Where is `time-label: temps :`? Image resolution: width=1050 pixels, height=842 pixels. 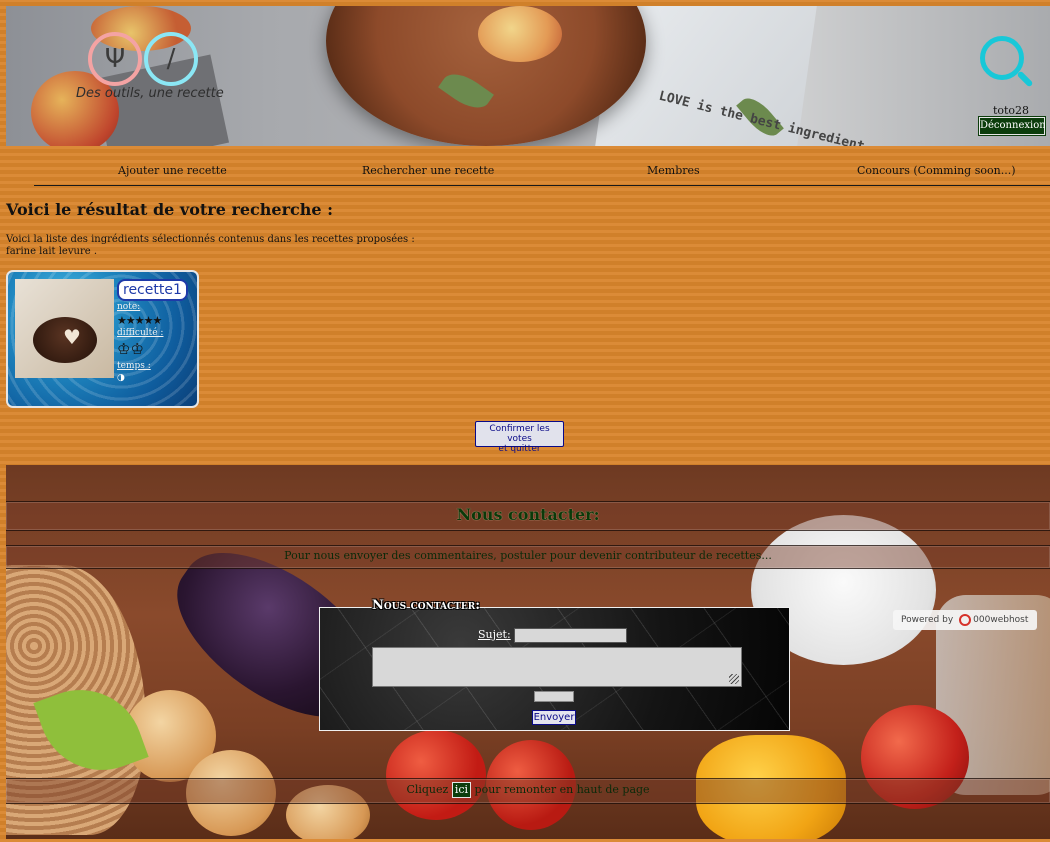 time-label: temps : is located at coordinates (134, 366).